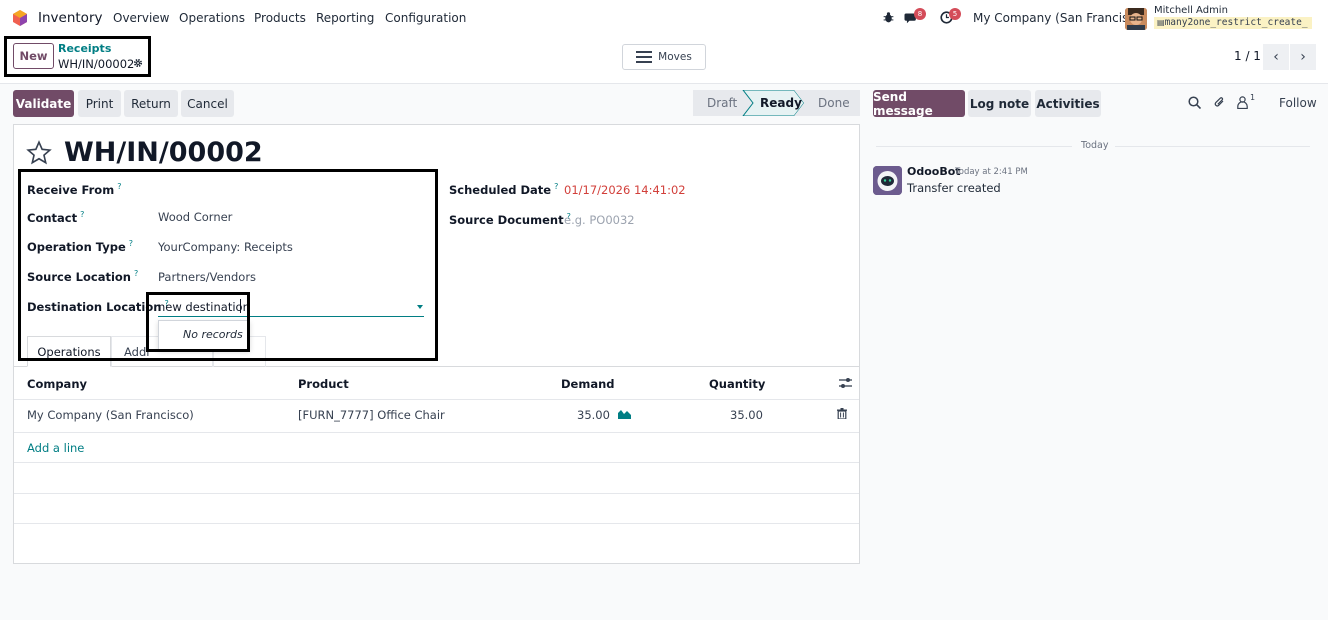  Describe the element at coordinates (323, 384) in the screenshot. I see `column-product: Product` at that location.